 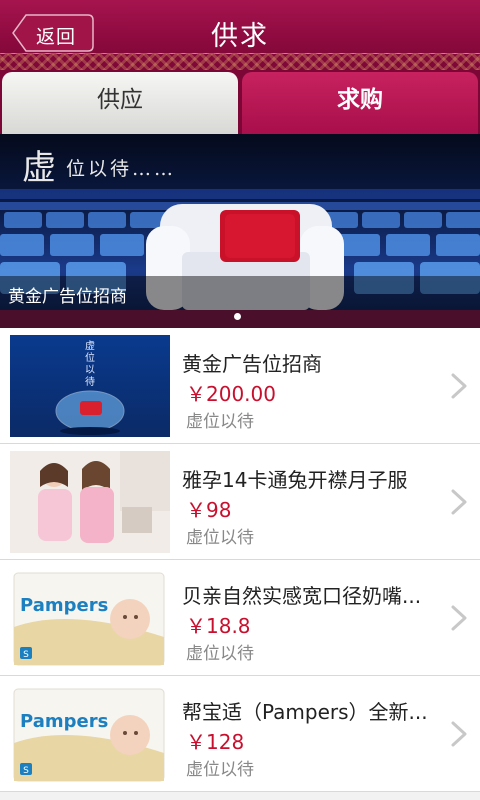 What do you see at coordinates (295, 480) in the screenshot?
I see `item-title: 雅孕14卡通兔开襟月子服` at bounding box center [295, 480].